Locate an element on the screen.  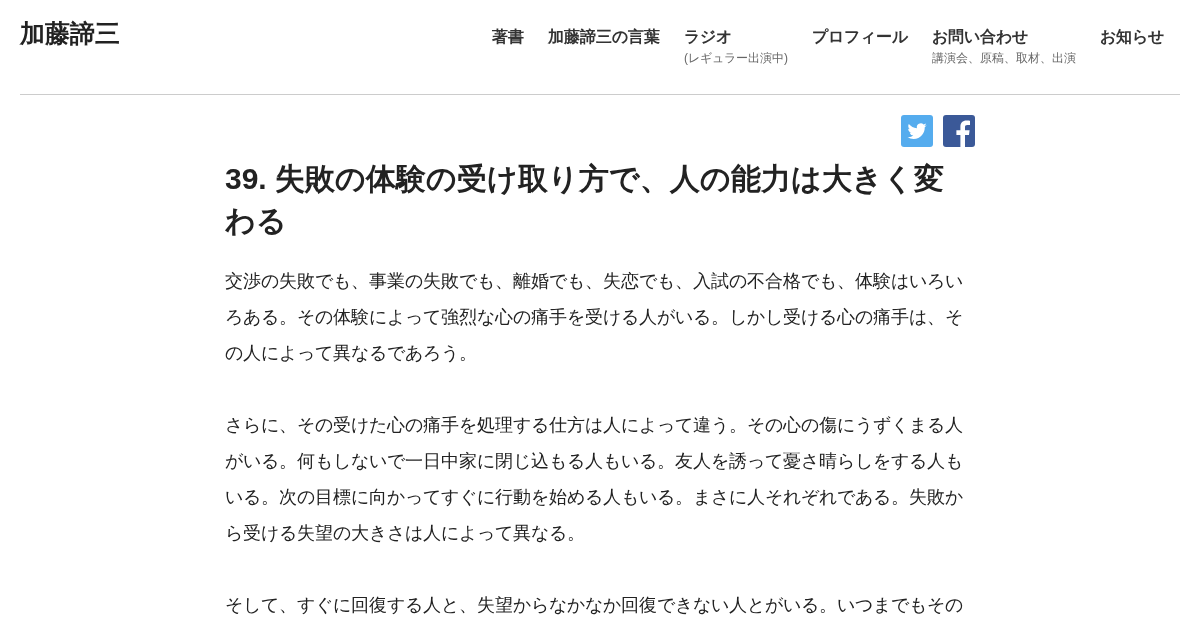
nav-link: お知らせ is located at coordinates (1132, 37).